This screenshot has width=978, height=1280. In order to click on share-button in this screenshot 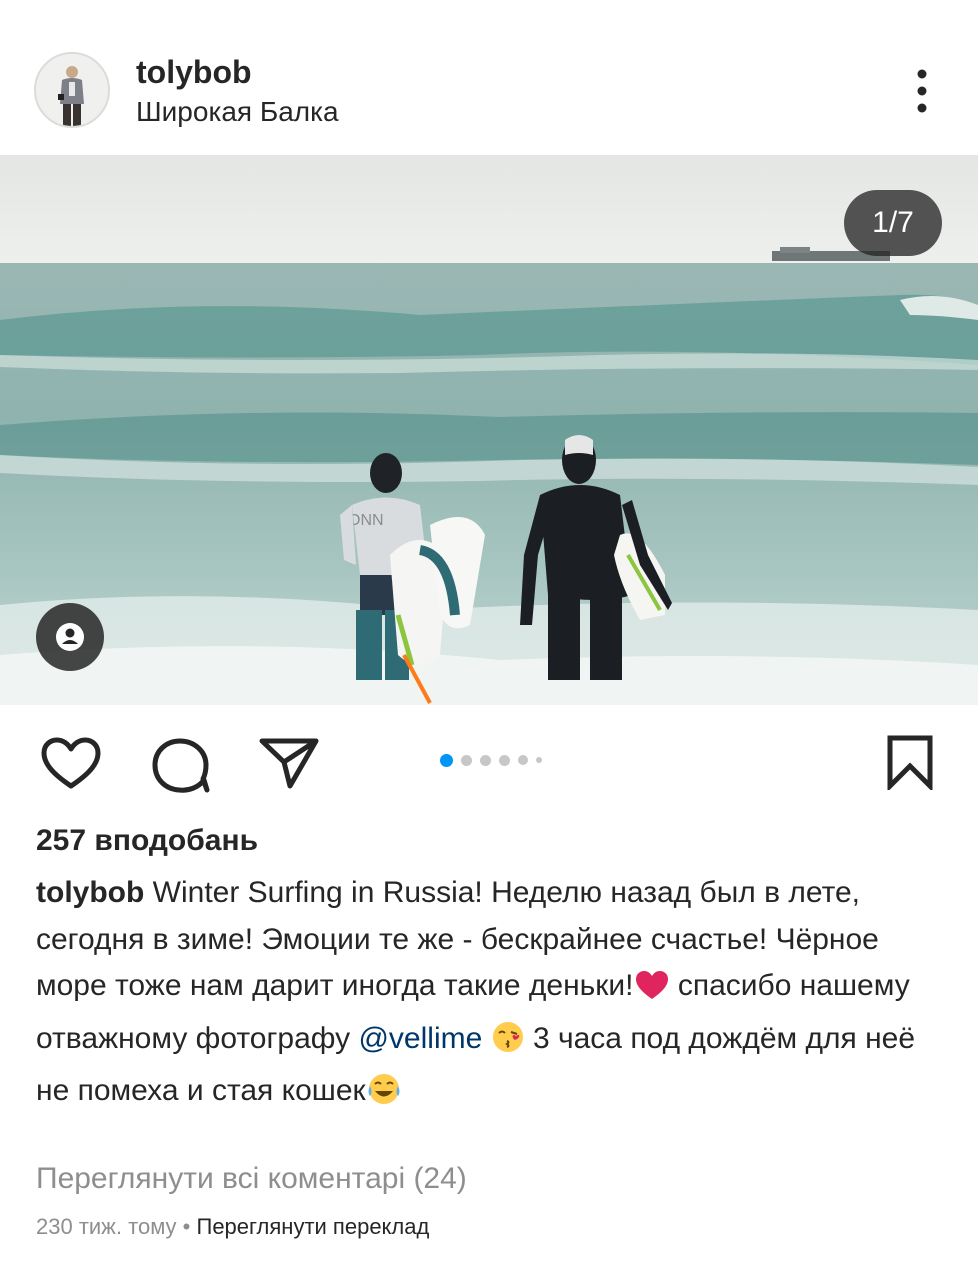, I will do `click(289, 765)`.